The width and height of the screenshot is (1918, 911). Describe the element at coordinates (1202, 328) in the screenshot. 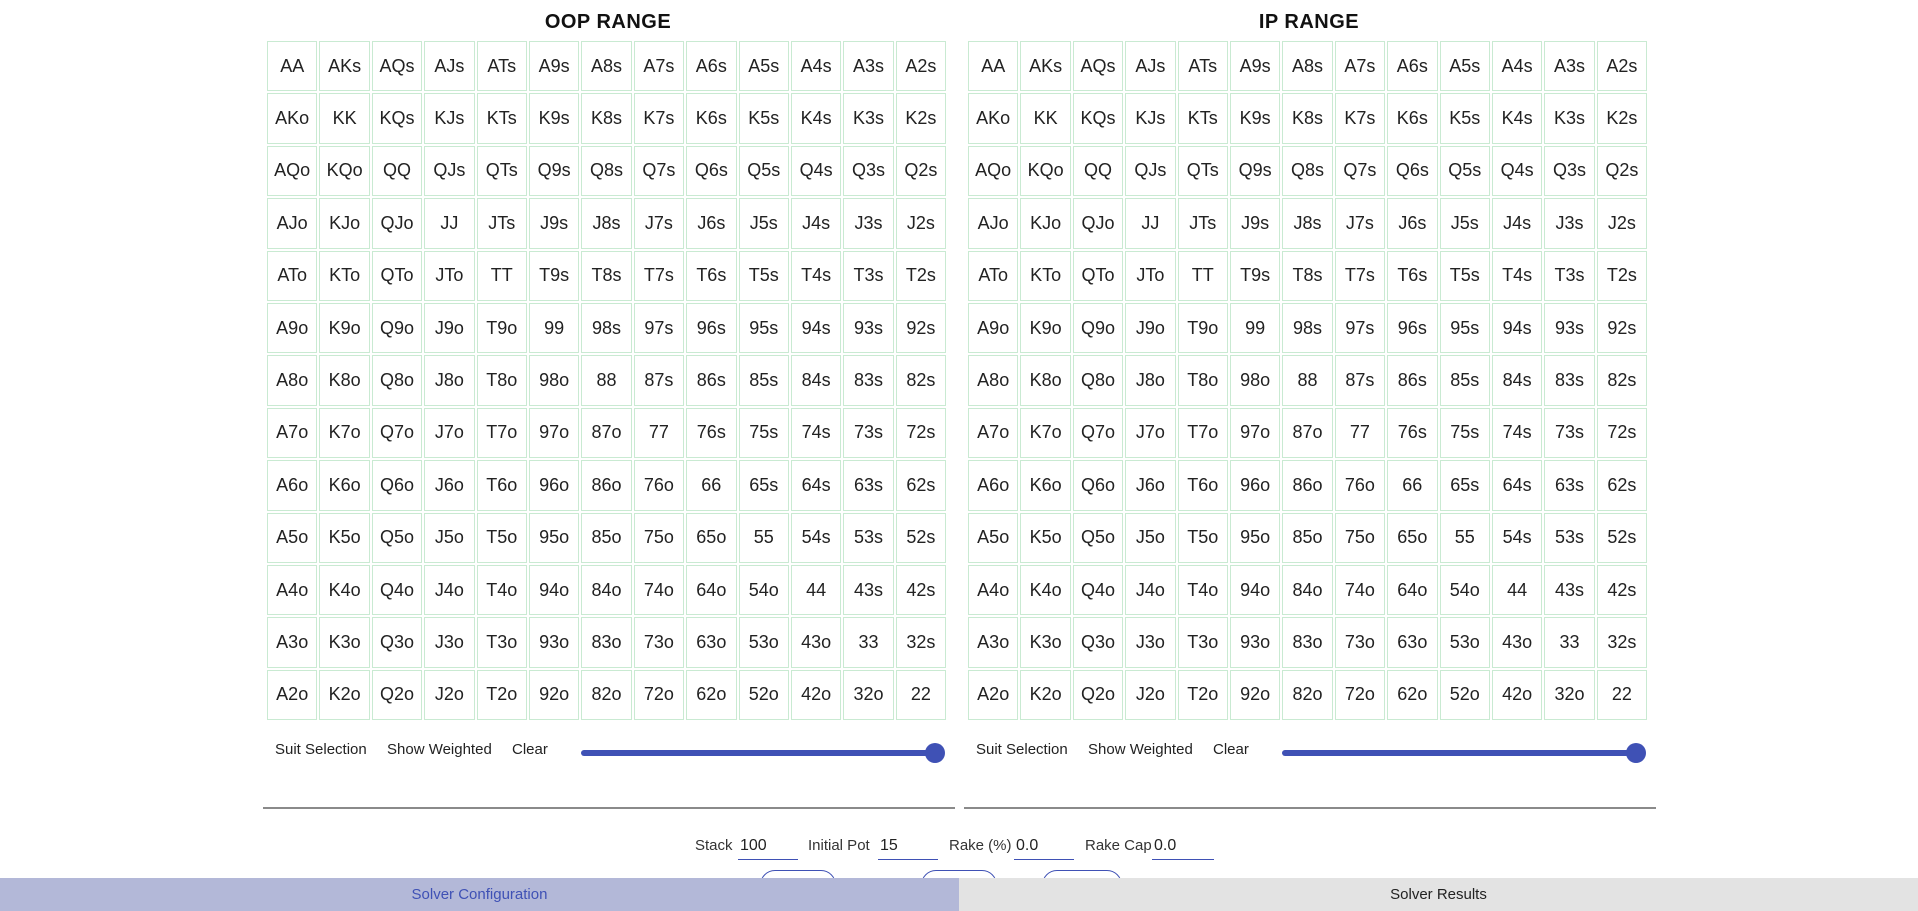

I see `ip-hand-cell: T9o` at that location.